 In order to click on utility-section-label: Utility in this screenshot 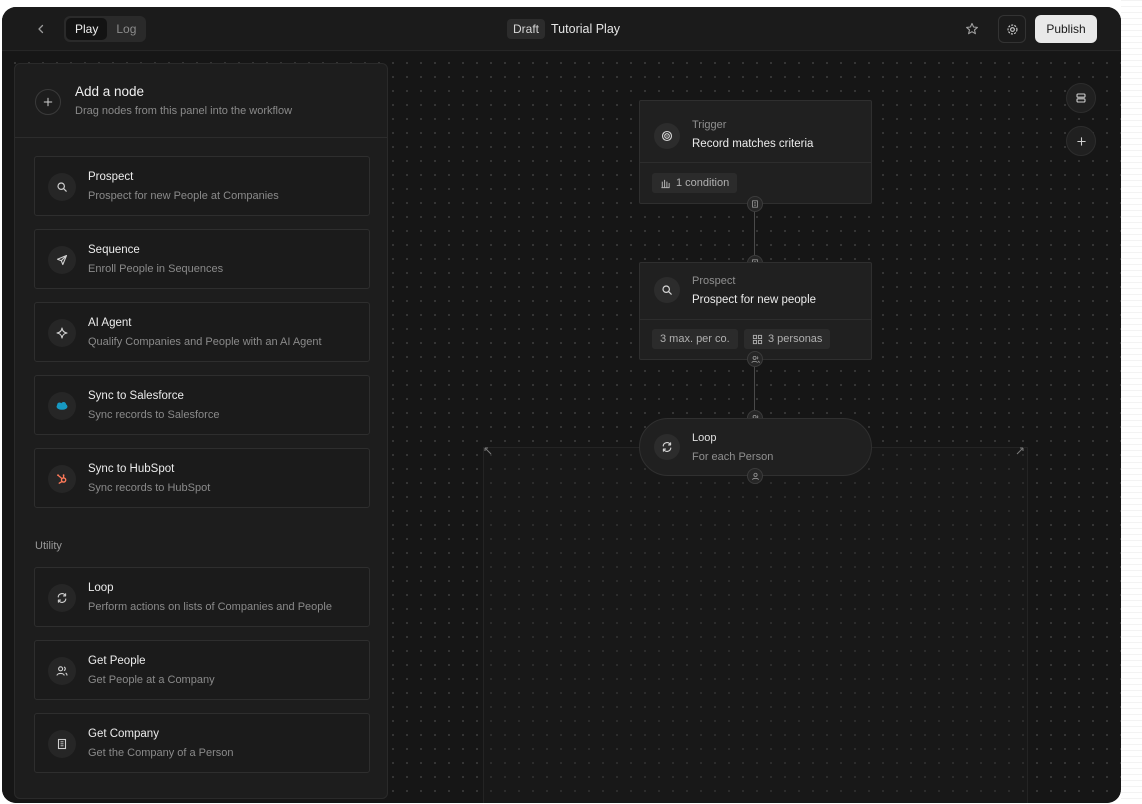, I will do `click(48, 546)`.